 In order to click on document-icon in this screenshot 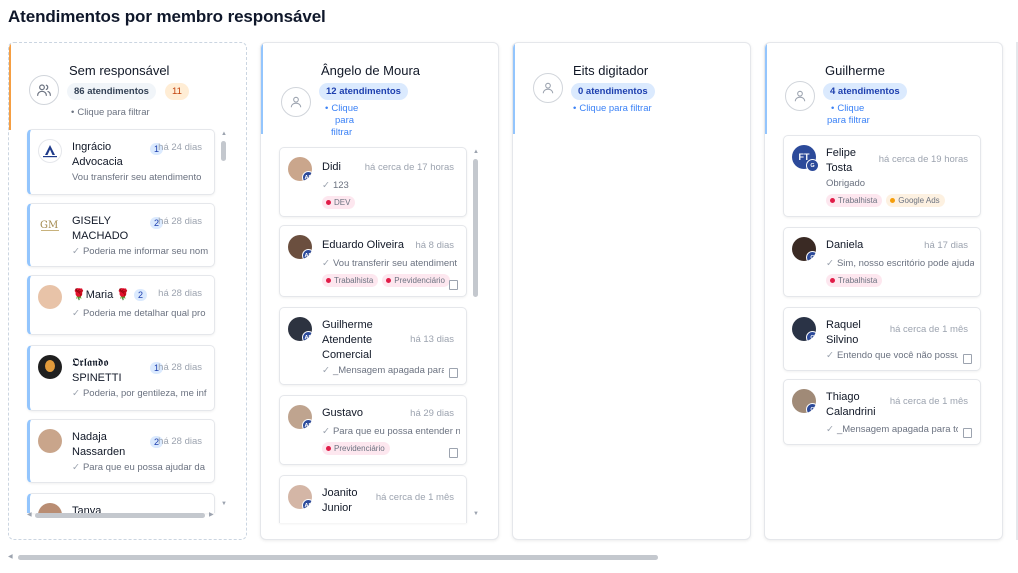, I will do `click(967, 433)`.